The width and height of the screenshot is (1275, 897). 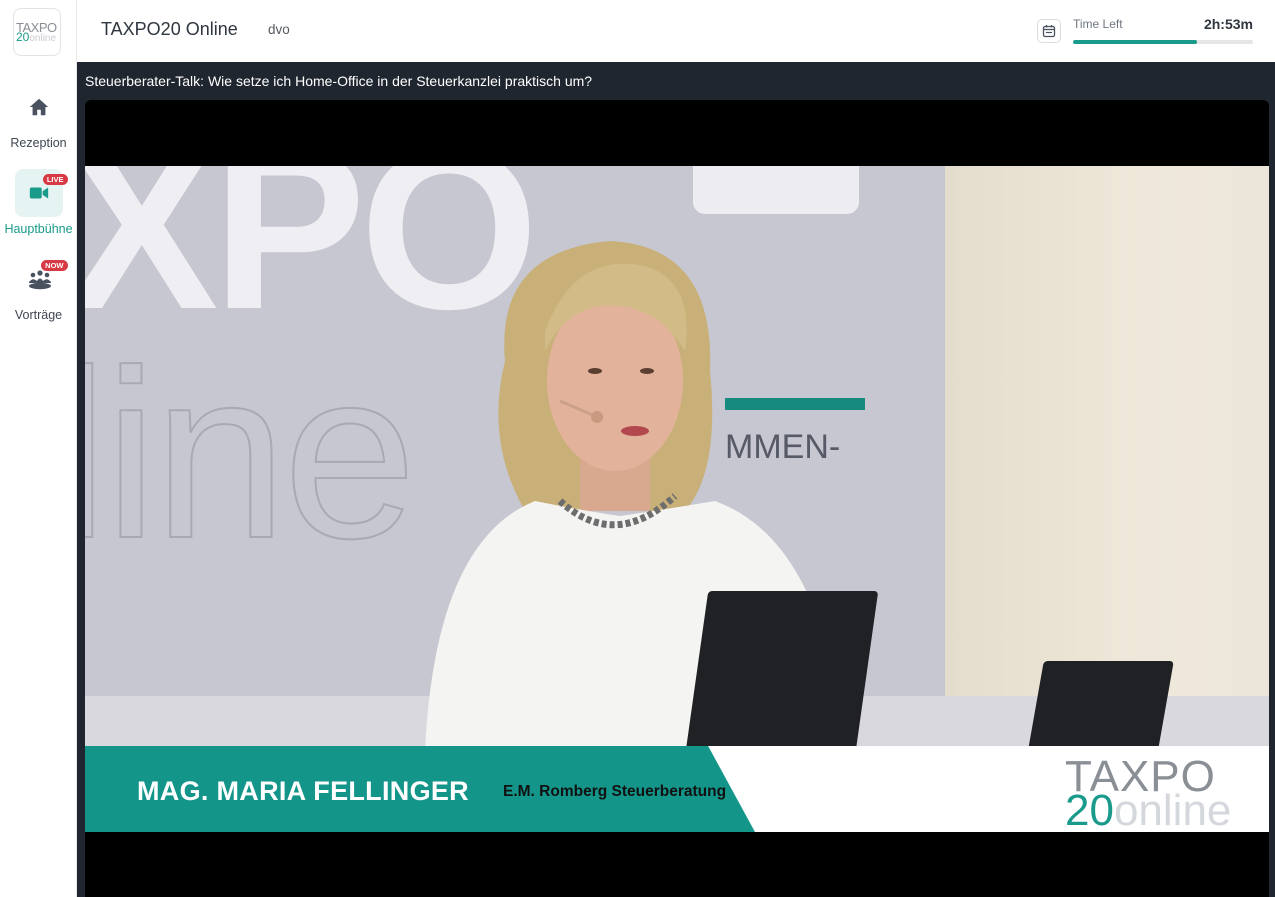 What do you see at coordinates (169, 29) in the screenshot?
I see `app-title: TAXPO20 Online` at bounding box center [169, 29].